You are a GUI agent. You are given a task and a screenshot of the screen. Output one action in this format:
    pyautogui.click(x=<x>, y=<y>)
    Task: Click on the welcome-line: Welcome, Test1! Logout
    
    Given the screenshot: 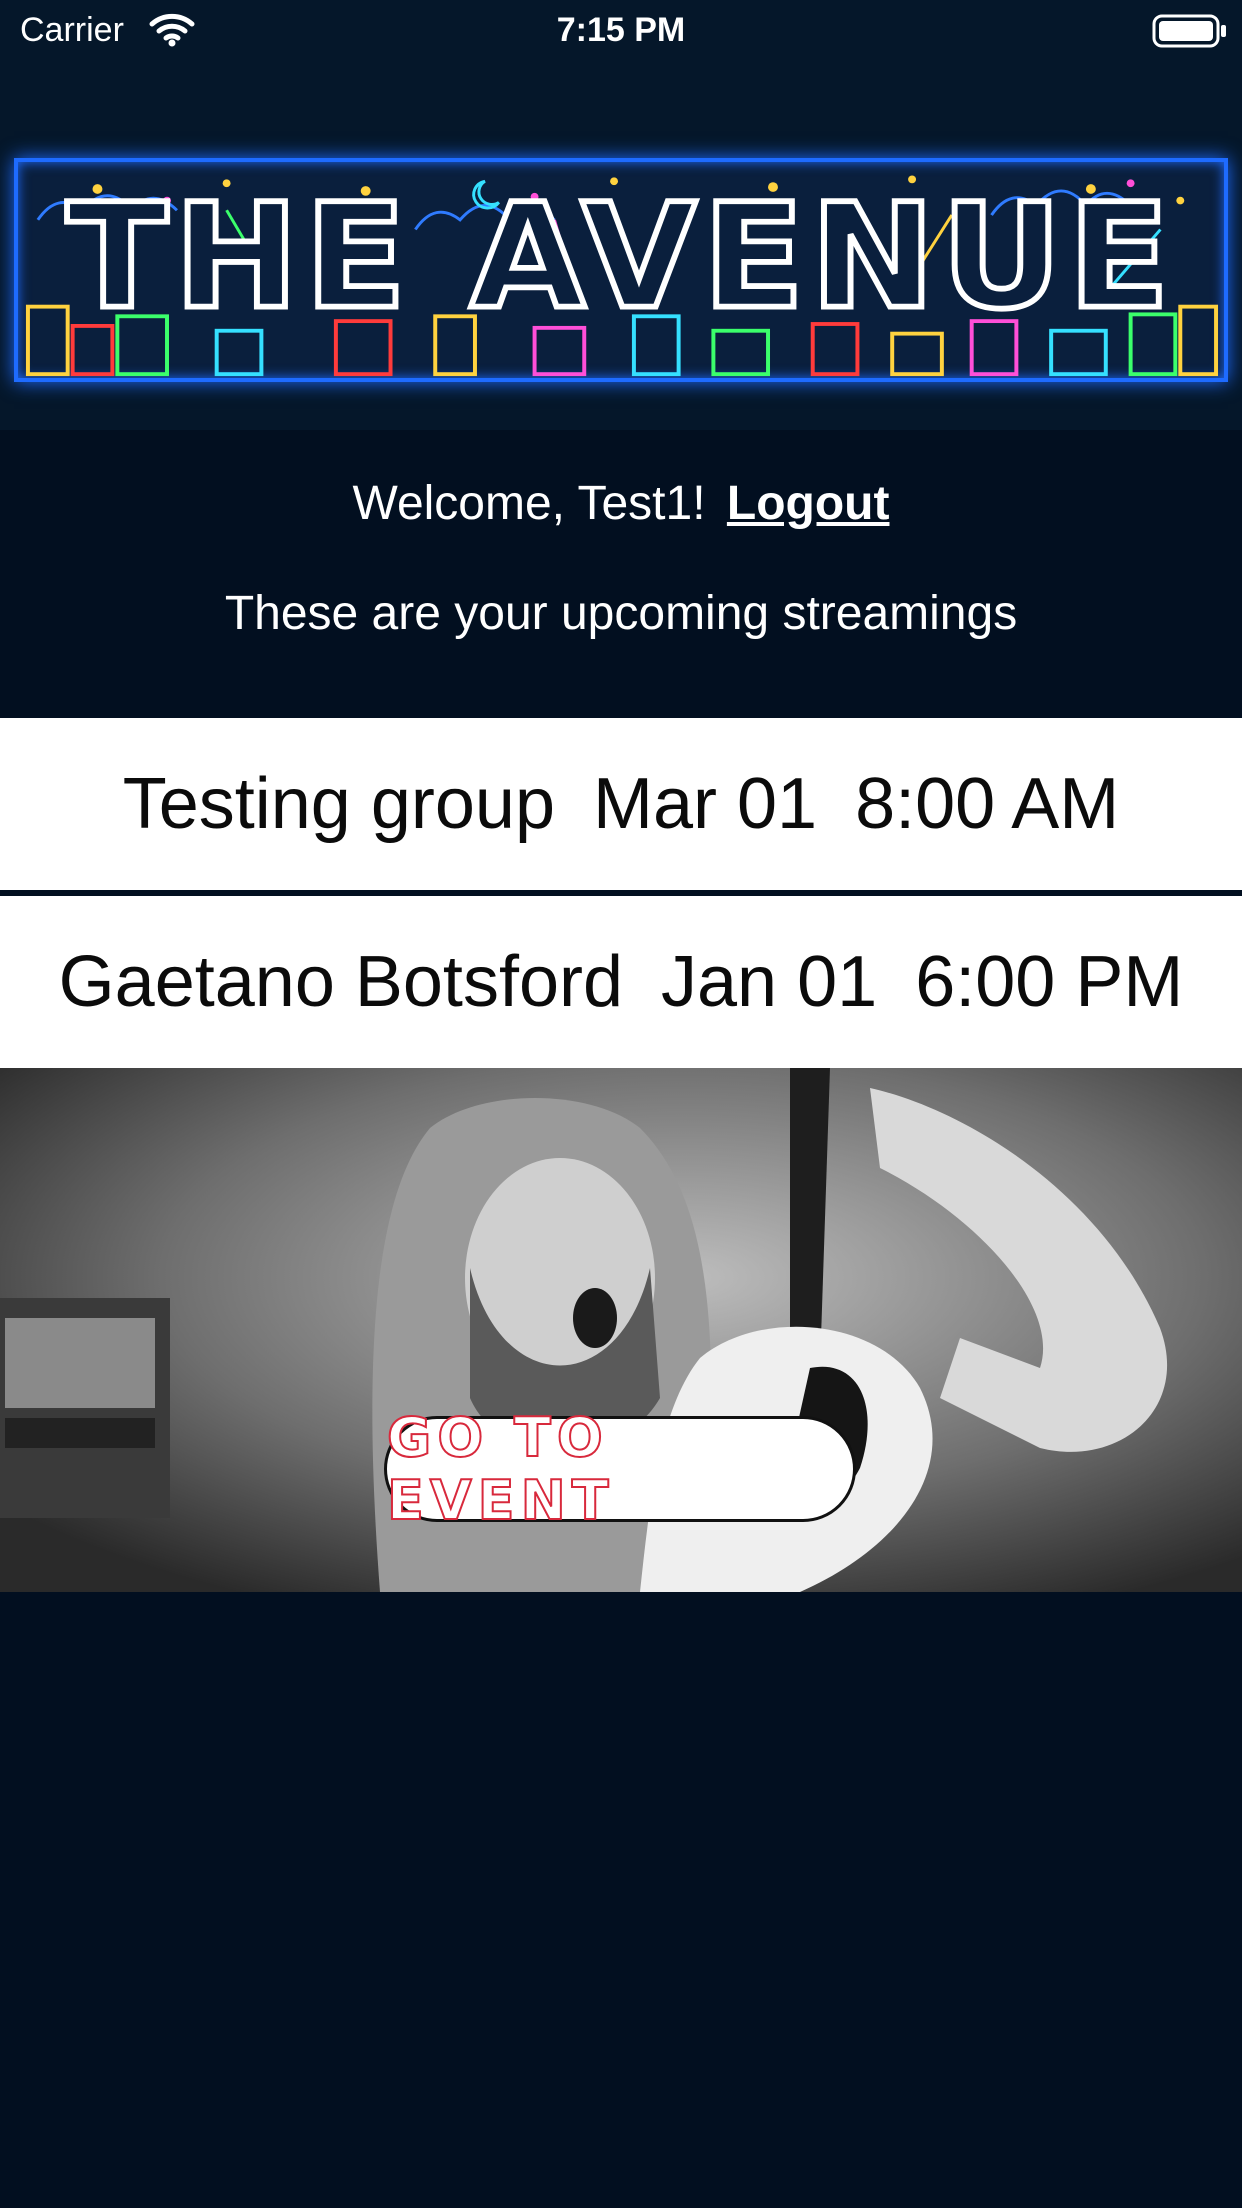 What is the action you would take?
    pyautogui.click(x=621, y=504)
    